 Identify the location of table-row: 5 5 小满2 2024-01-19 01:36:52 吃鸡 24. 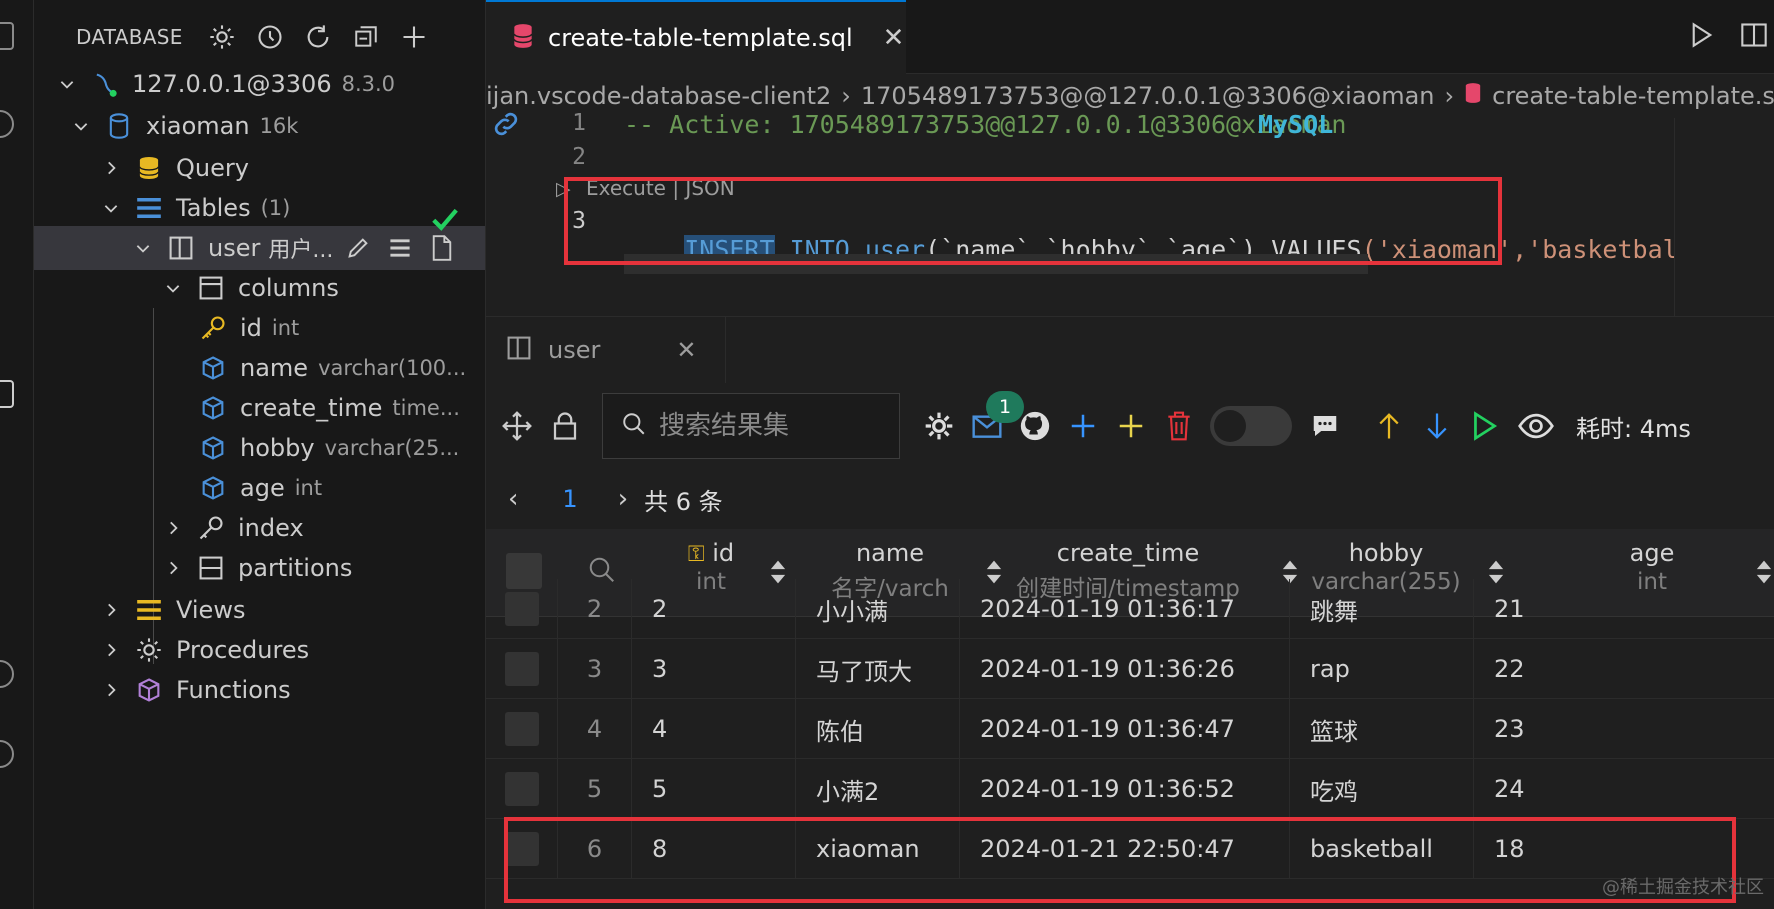
(1130, 789).